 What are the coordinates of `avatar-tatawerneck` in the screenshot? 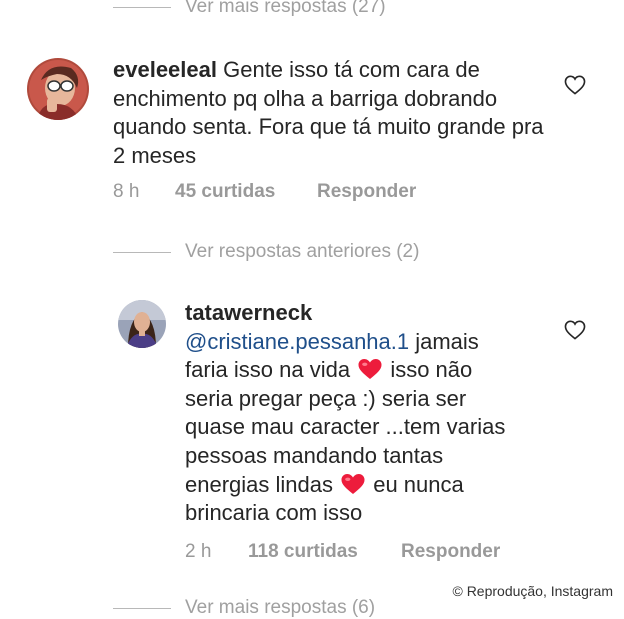 It's located at (142, 324).